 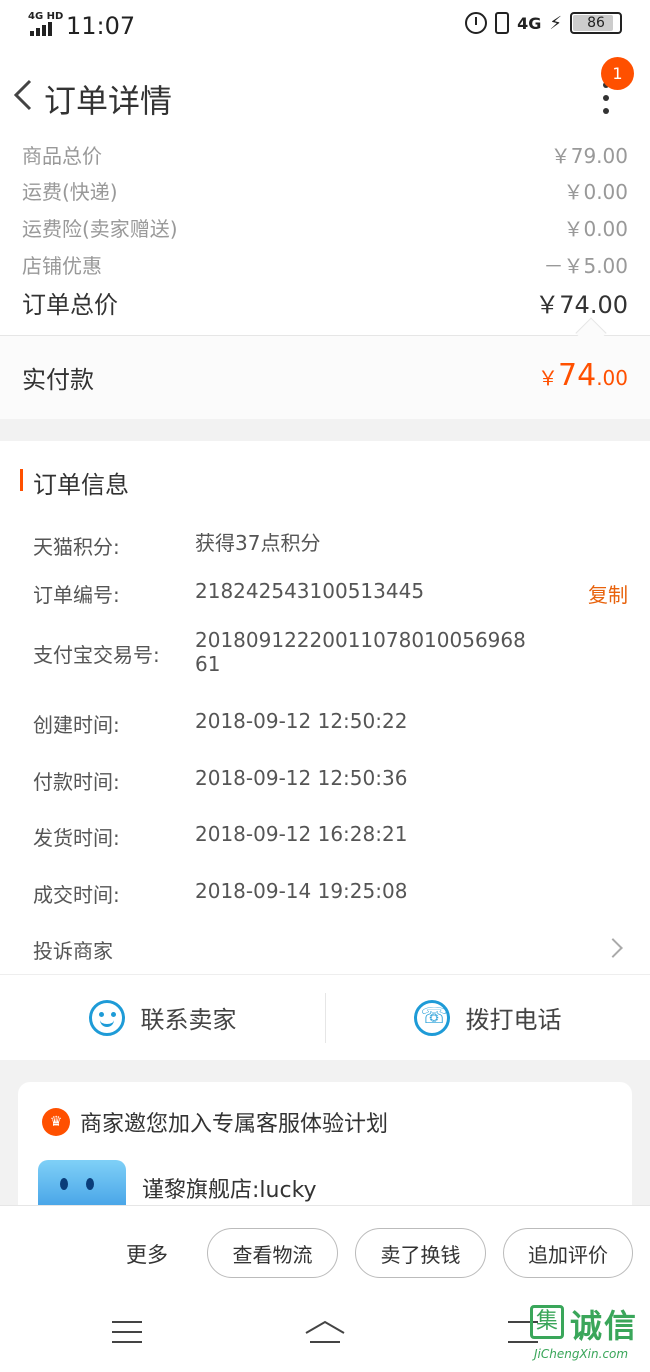 What do you see at coordinates (608, 593) in the screenshot?
I see `copy-button: 复制` at bounding box center [608, 593].